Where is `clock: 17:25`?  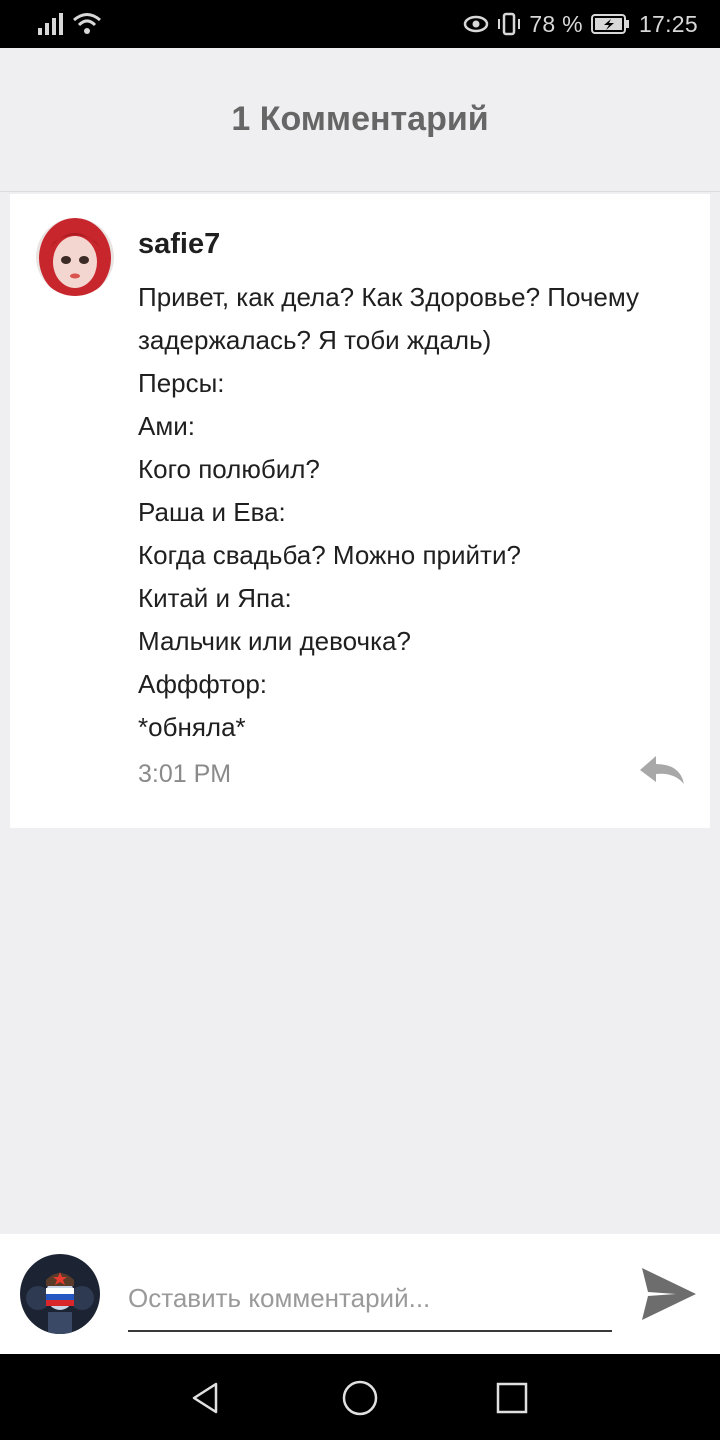 clock: 17:25 is located at coordinates (668, 23).